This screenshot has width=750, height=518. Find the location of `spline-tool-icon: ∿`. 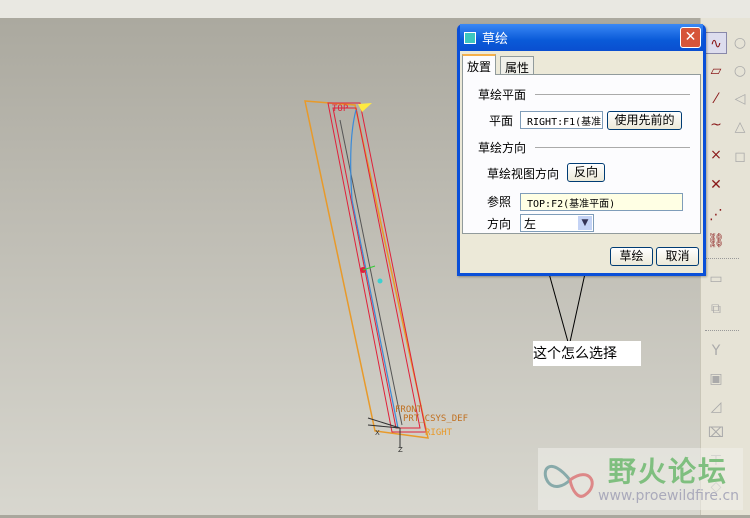

spline-tool-icon: ∿ is located at coordinates (716, 43).